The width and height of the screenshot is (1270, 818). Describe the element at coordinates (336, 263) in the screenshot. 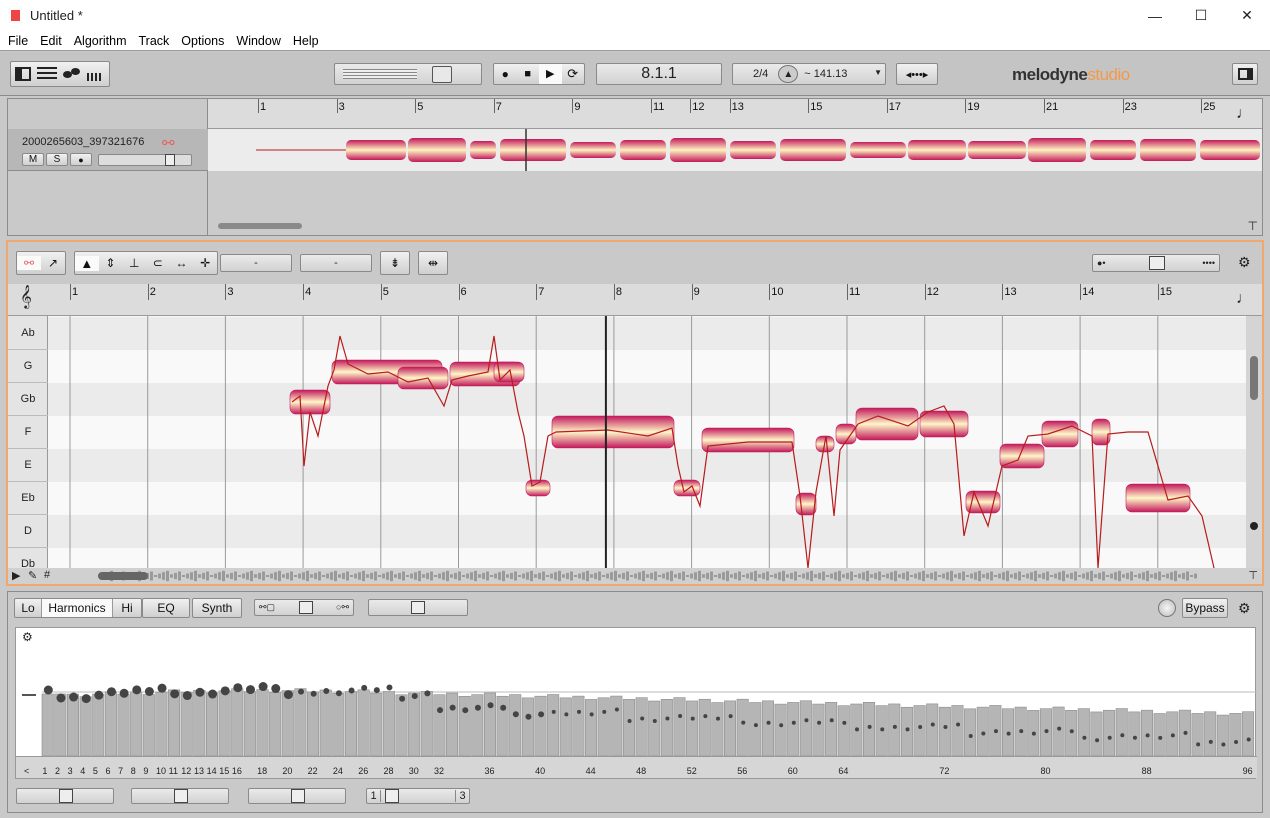

I see `note-info-field-2: -` at that location.